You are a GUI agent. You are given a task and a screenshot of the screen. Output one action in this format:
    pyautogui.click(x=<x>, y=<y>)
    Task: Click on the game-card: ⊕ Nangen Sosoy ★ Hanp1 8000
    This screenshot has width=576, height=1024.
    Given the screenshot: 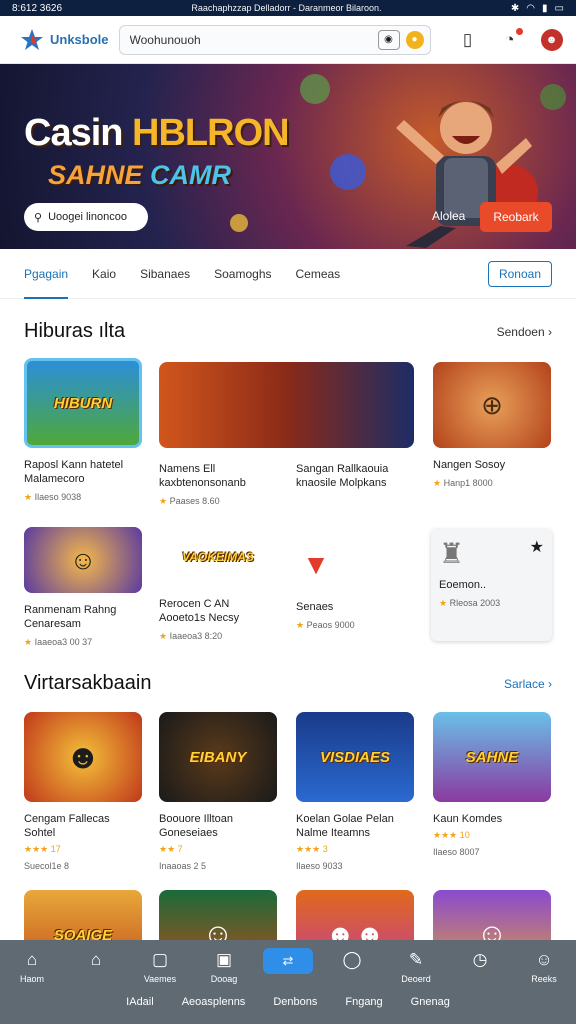 What is the action you would take?
    pyautogui.click(x=492, y=425)
    